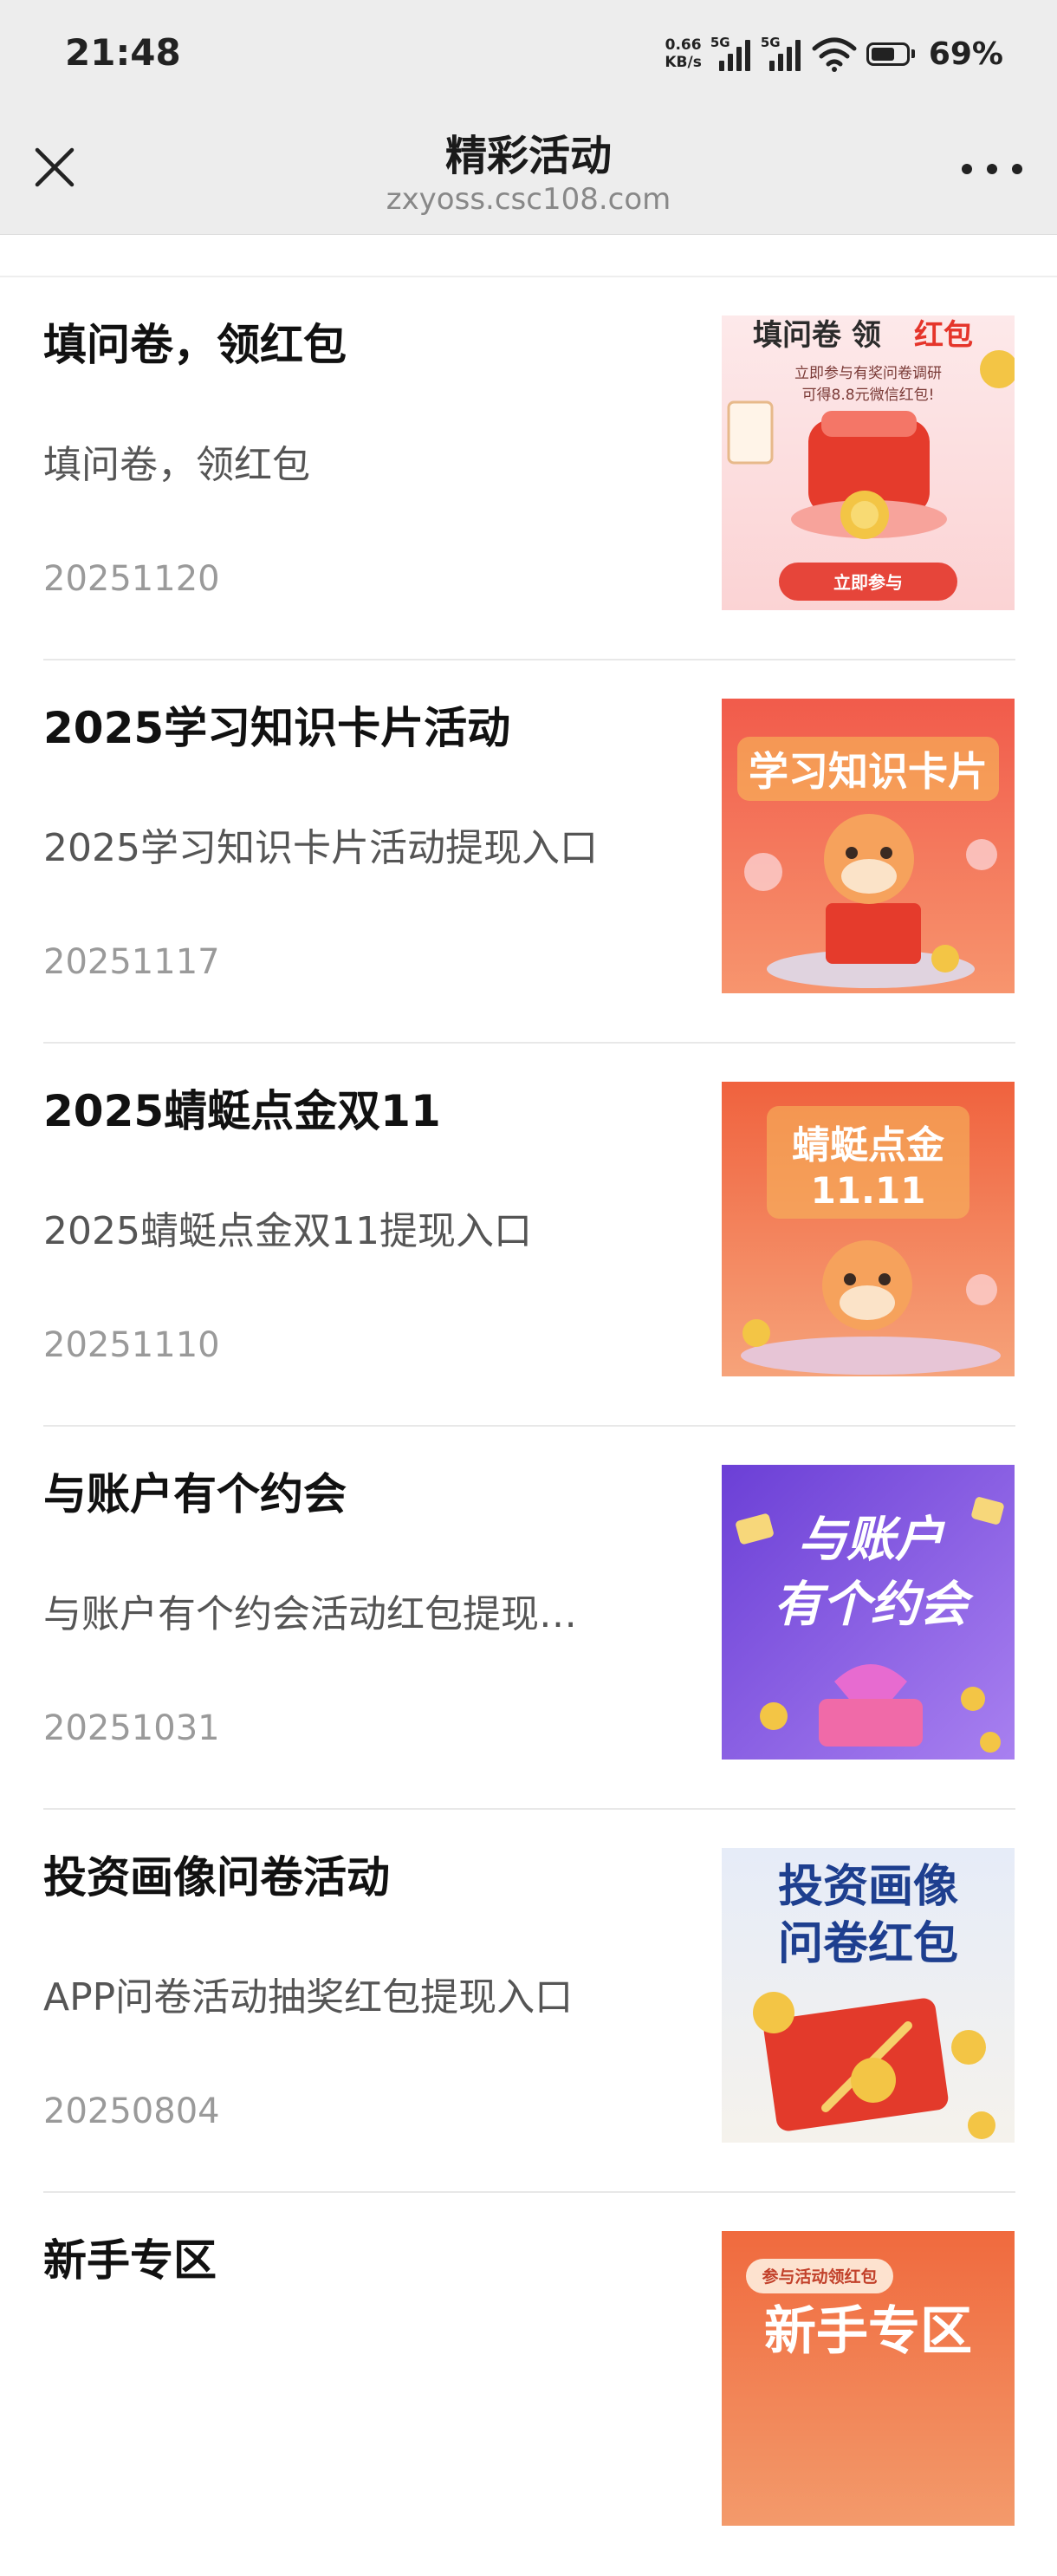  I want to click on page-url: zxyoss.csc108.com, so click(528, 199).